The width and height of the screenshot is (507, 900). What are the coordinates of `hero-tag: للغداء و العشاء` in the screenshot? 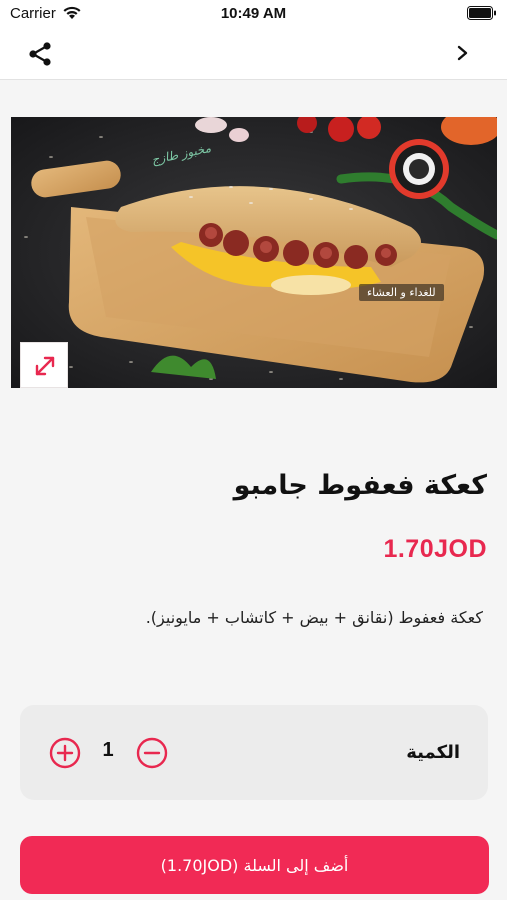 It's located at (401, 292).